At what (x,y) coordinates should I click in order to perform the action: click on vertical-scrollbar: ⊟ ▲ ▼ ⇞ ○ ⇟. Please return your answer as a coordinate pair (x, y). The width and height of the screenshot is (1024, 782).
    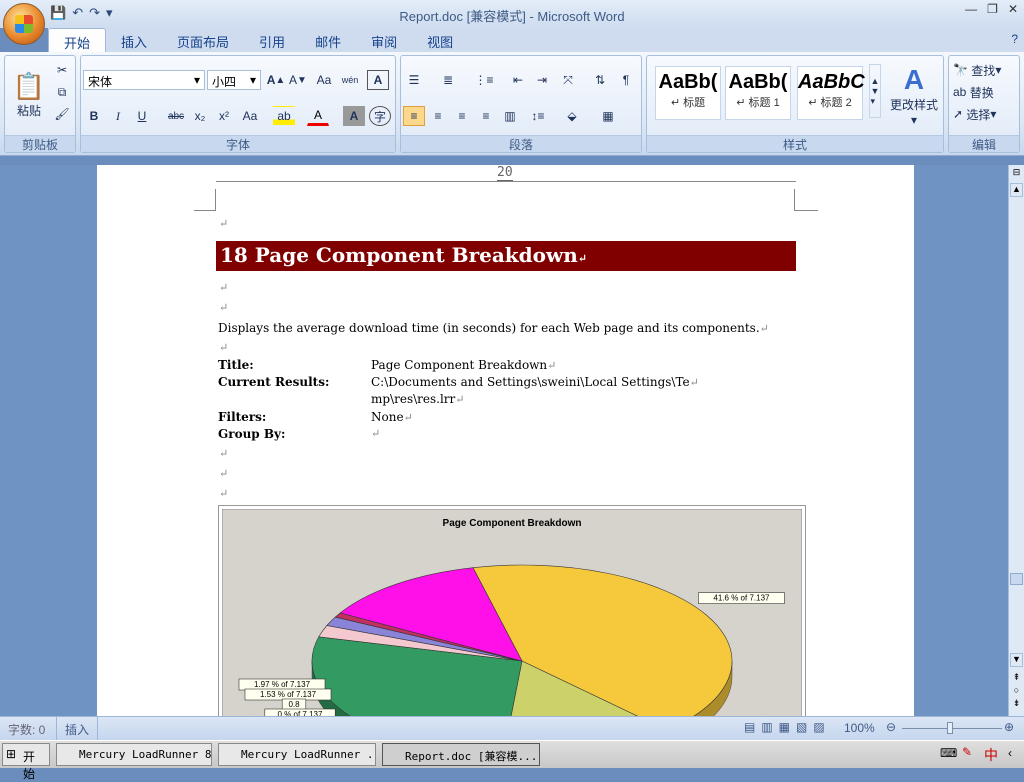
    Looking at the image, I should click on (1016, 440).